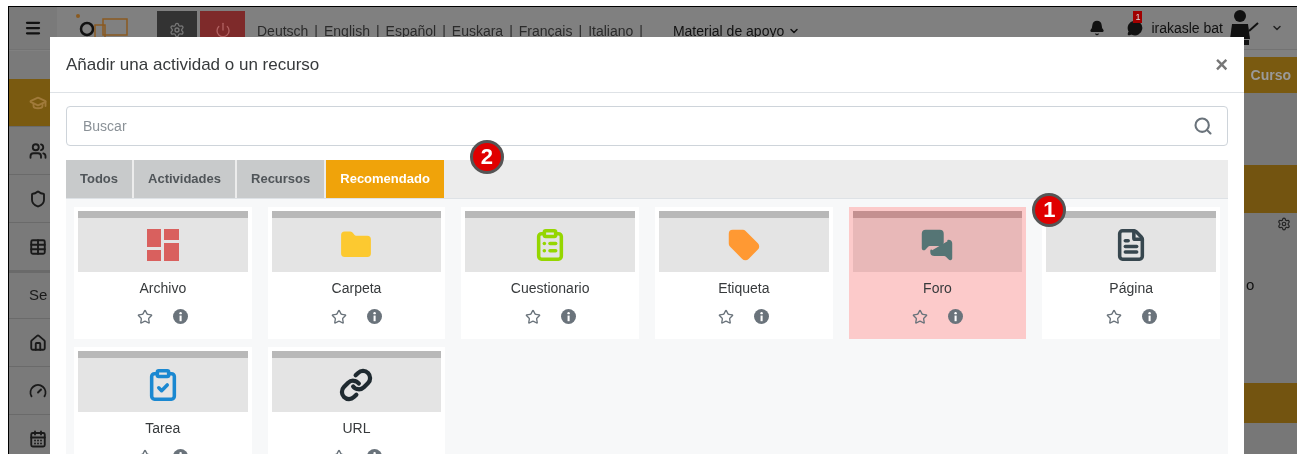 The height and width of the screenshot is (454, 1305). I want to click on users-icon, so click(38, 150).